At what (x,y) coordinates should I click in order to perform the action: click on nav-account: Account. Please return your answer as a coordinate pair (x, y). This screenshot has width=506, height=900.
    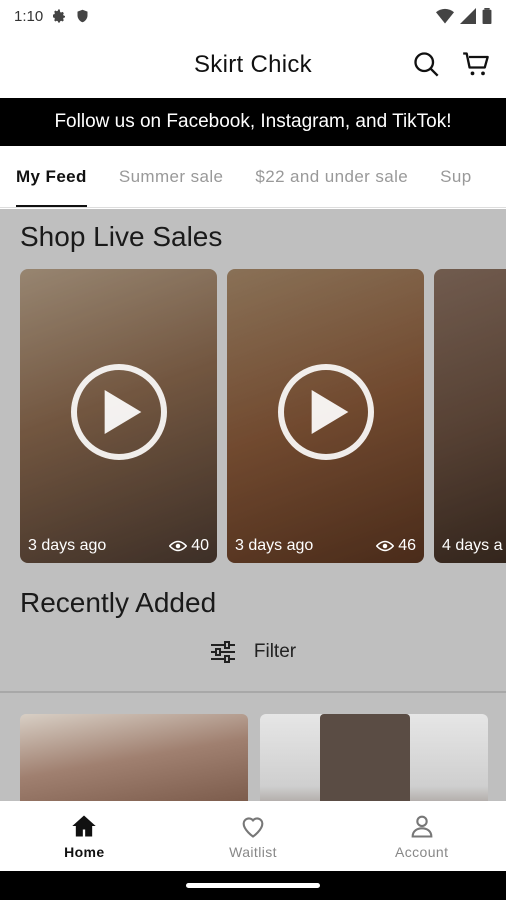
    Looking at the image, I should click on (421, 836).